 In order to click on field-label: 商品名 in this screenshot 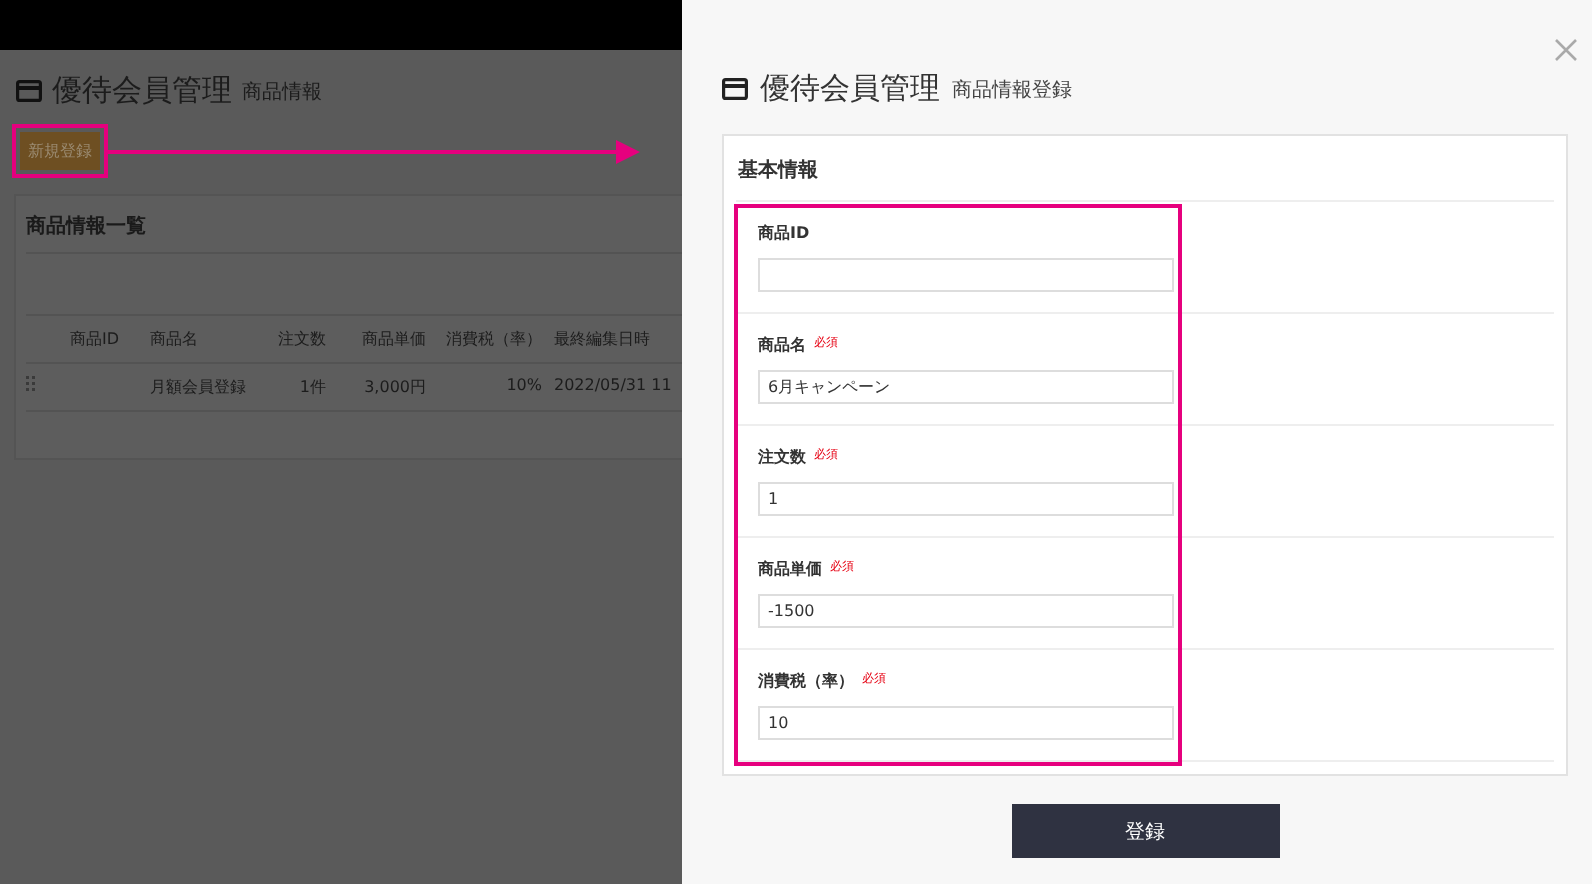, I will do `click(782, 345)`.